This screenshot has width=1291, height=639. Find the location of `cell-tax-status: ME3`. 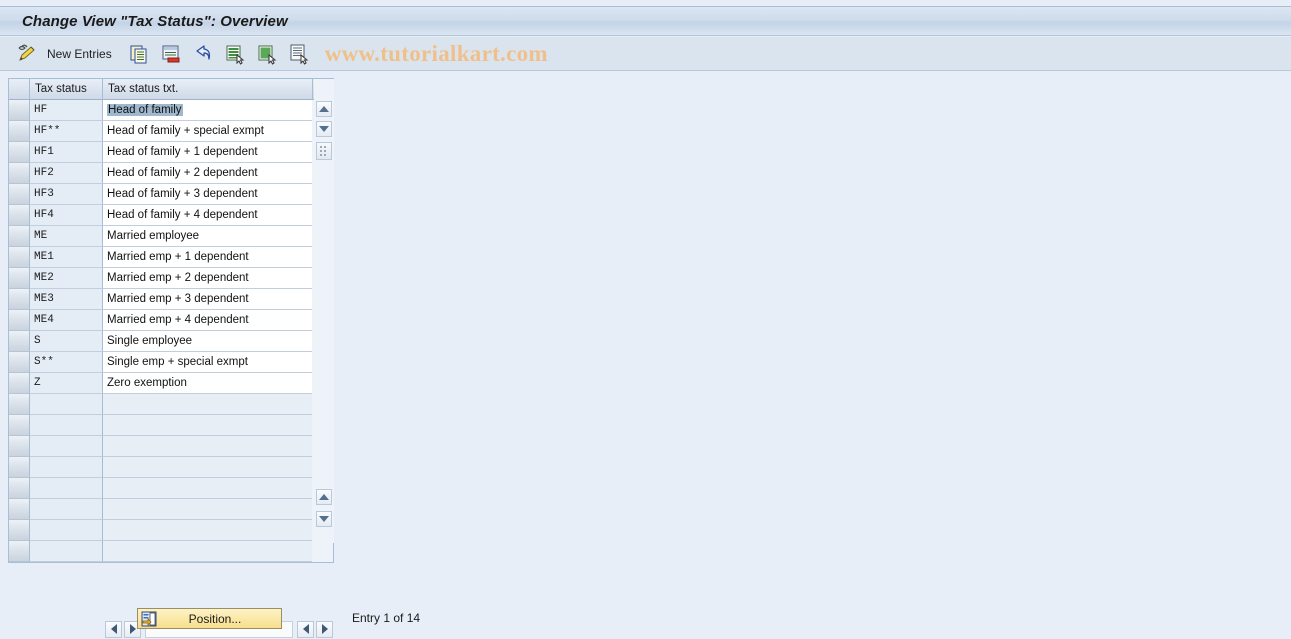

cell-tax-status: ME3 is located at coordinates (66, 299).